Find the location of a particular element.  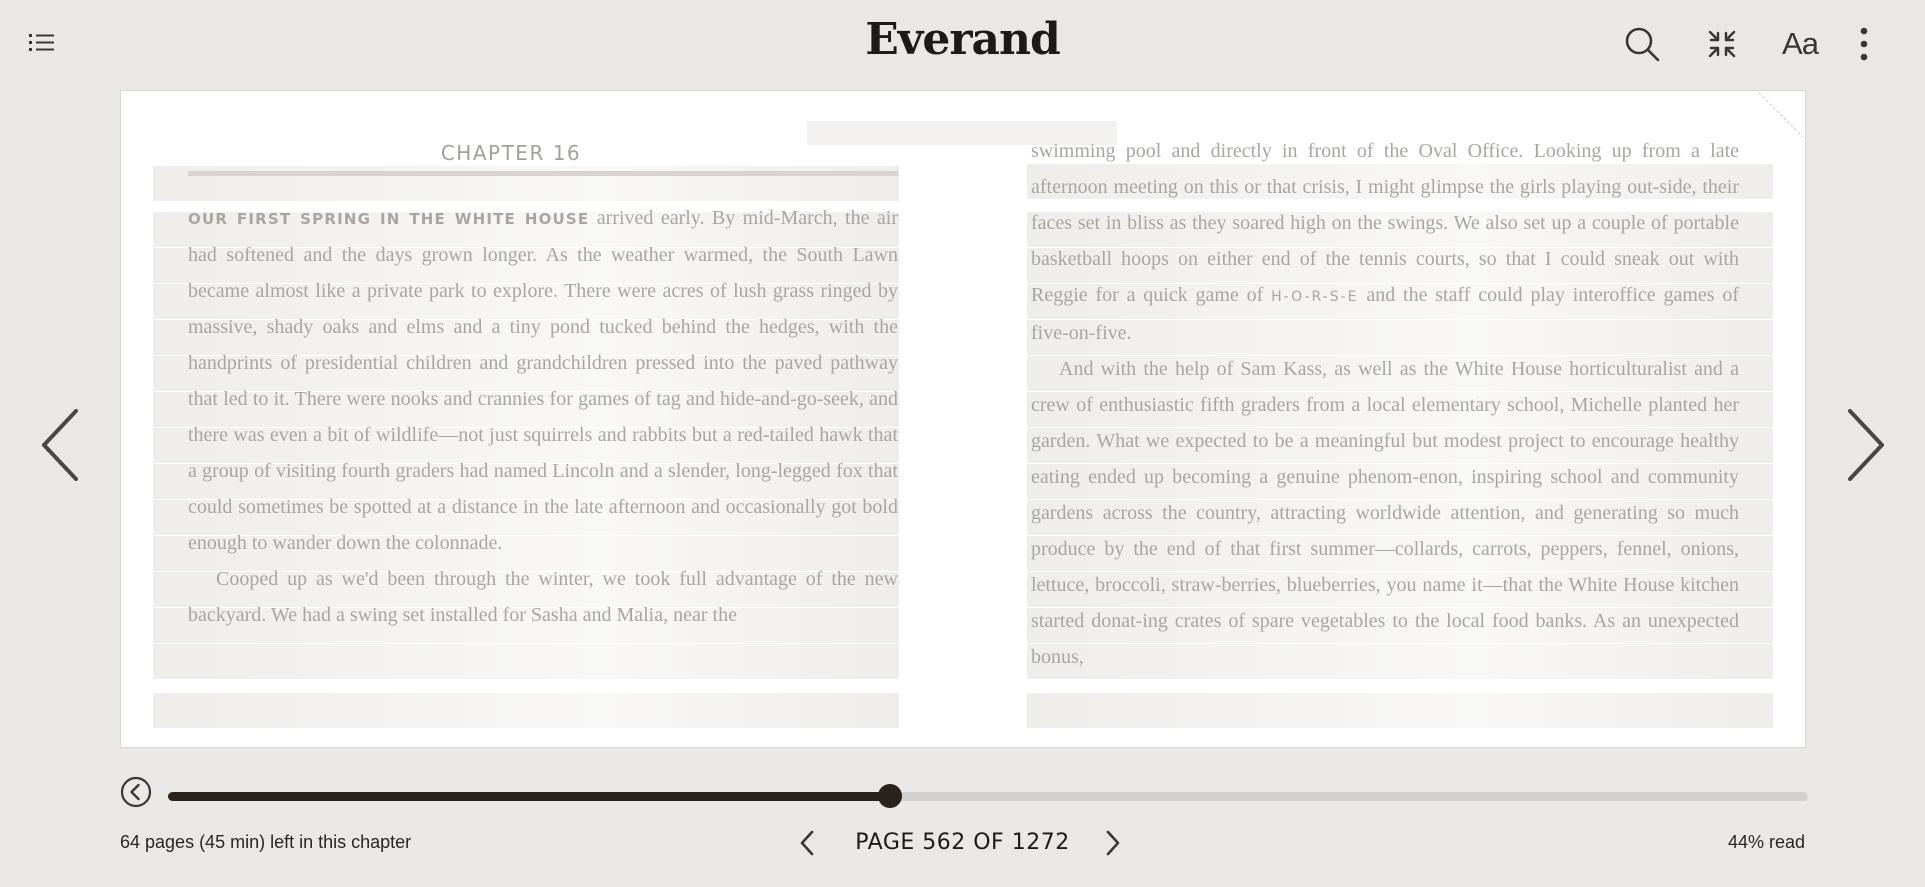

prev-page-button is located at coordinates (807, 843).